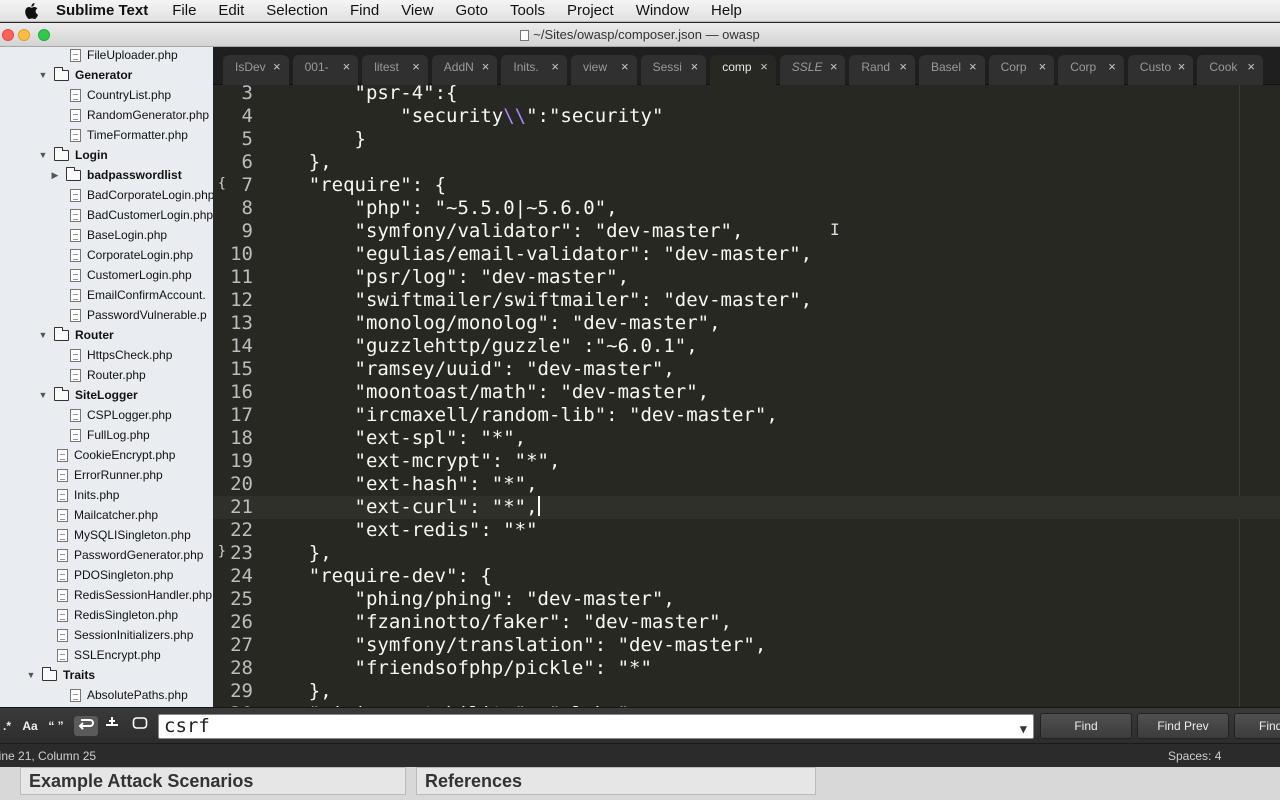 This screenshot has height=800, width=1280. What do you see at coordinates (464, 70) in the screenshot?
I see `editor-tab: AddN ×` at bounding box center [464, 70].